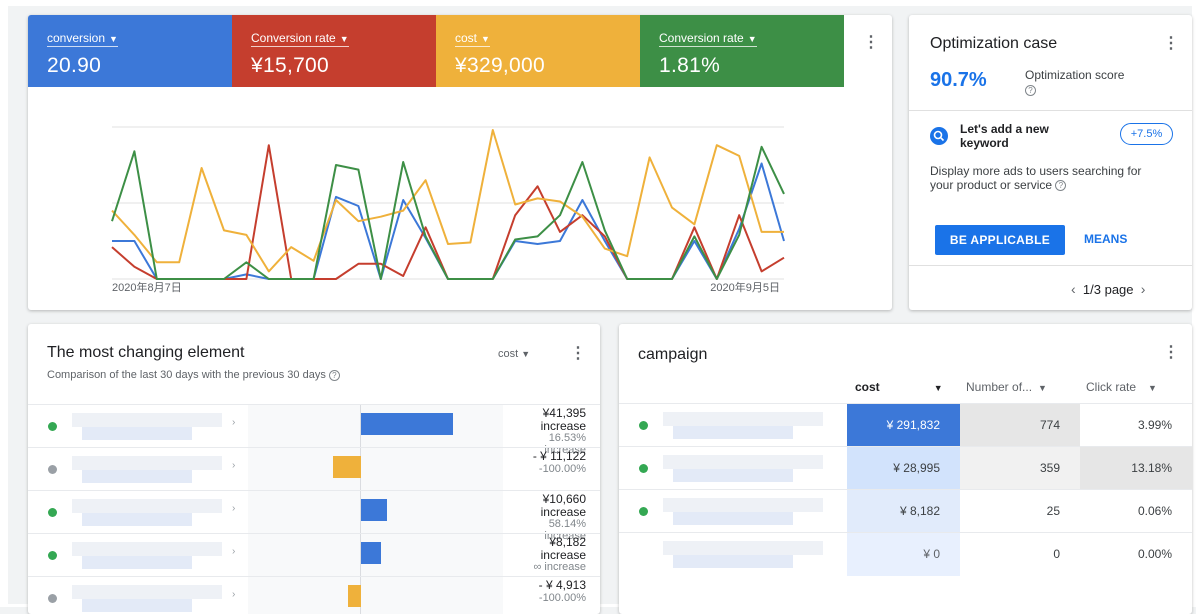  Describe the element at coordinates (1073, 289) in the screenshot. I see `chevron-left-icon: ‹` at that location.